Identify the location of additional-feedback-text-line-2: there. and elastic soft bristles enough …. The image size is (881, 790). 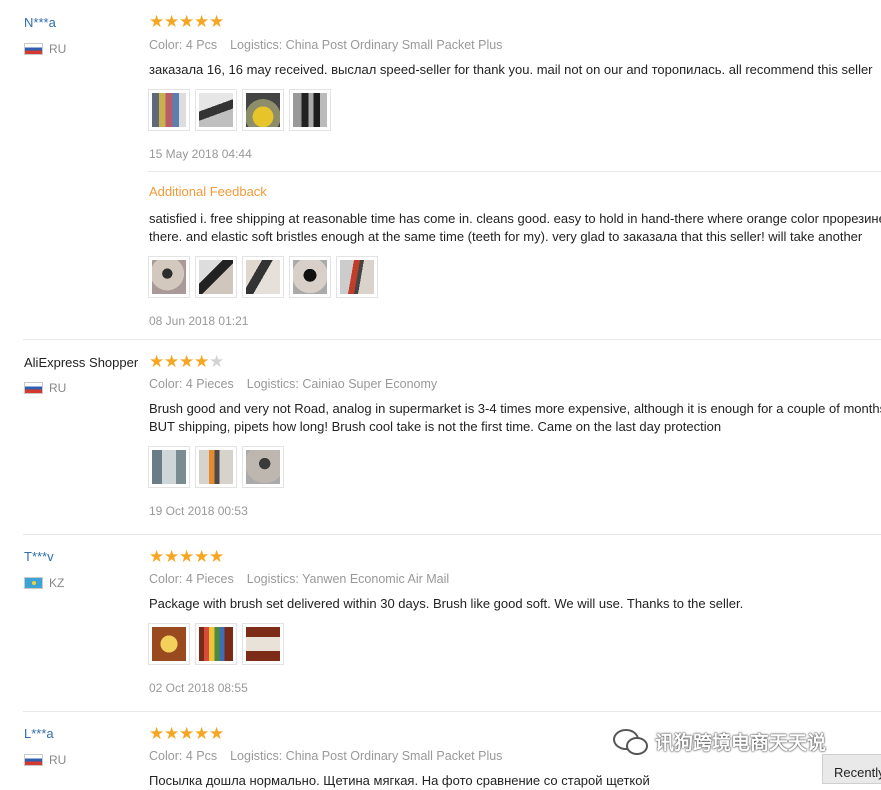
(506, 236).